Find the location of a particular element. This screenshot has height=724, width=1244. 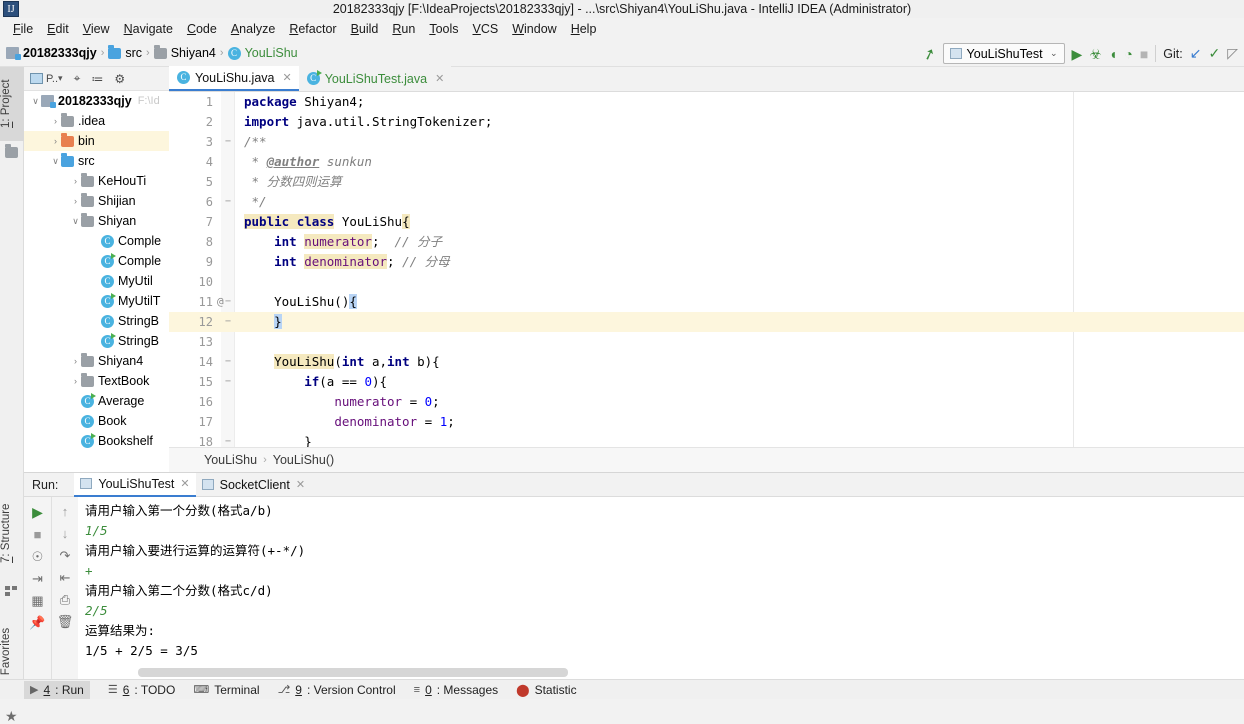

run-configuration-selector: YouLiShuTest ⌄ is located at coordinates (1003, 53).